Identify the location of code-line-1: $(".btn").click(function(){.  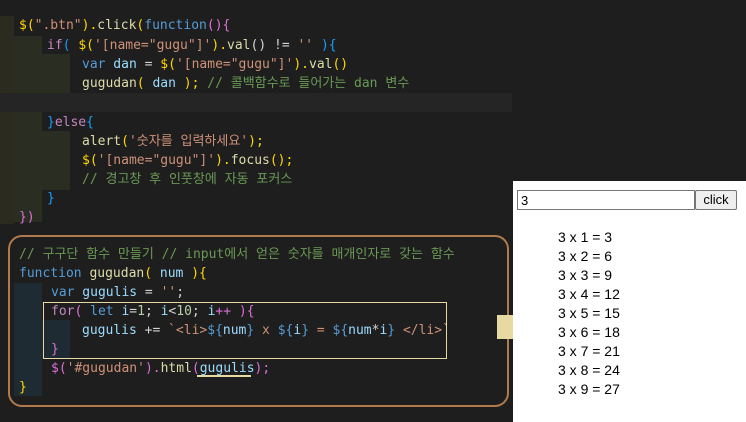
(125, 25).